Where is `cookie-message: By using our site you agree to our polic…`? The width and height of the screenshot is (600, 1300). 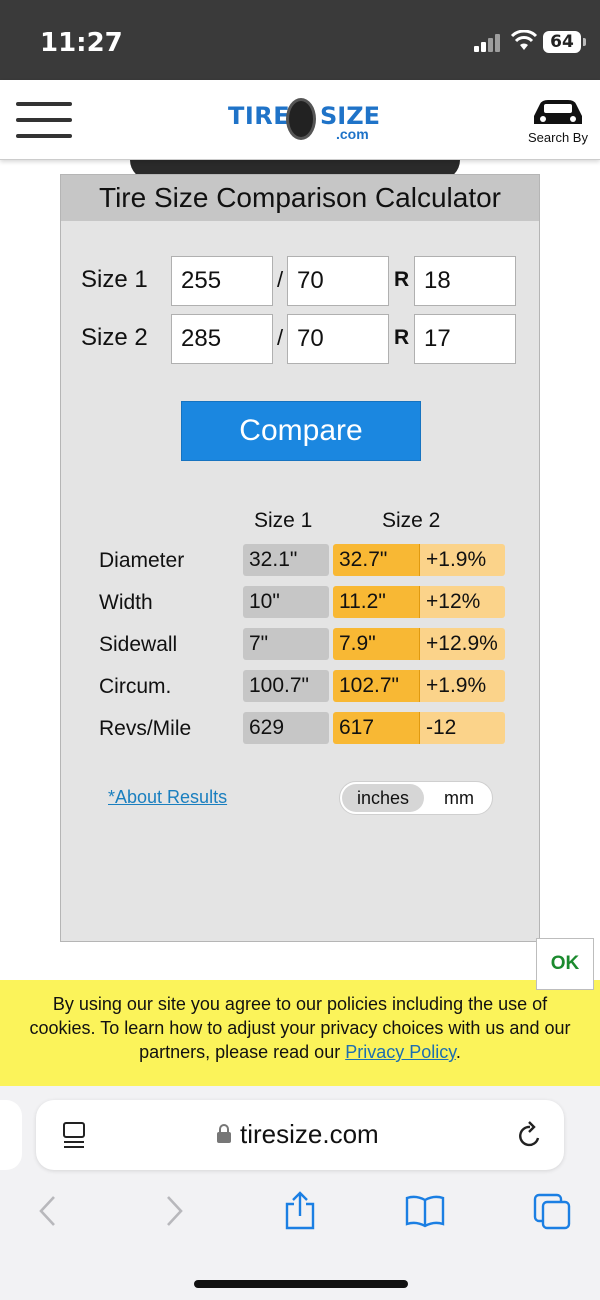 cookie-message: By using our site you agree to our polic… is located at coordinates (300, 1028).